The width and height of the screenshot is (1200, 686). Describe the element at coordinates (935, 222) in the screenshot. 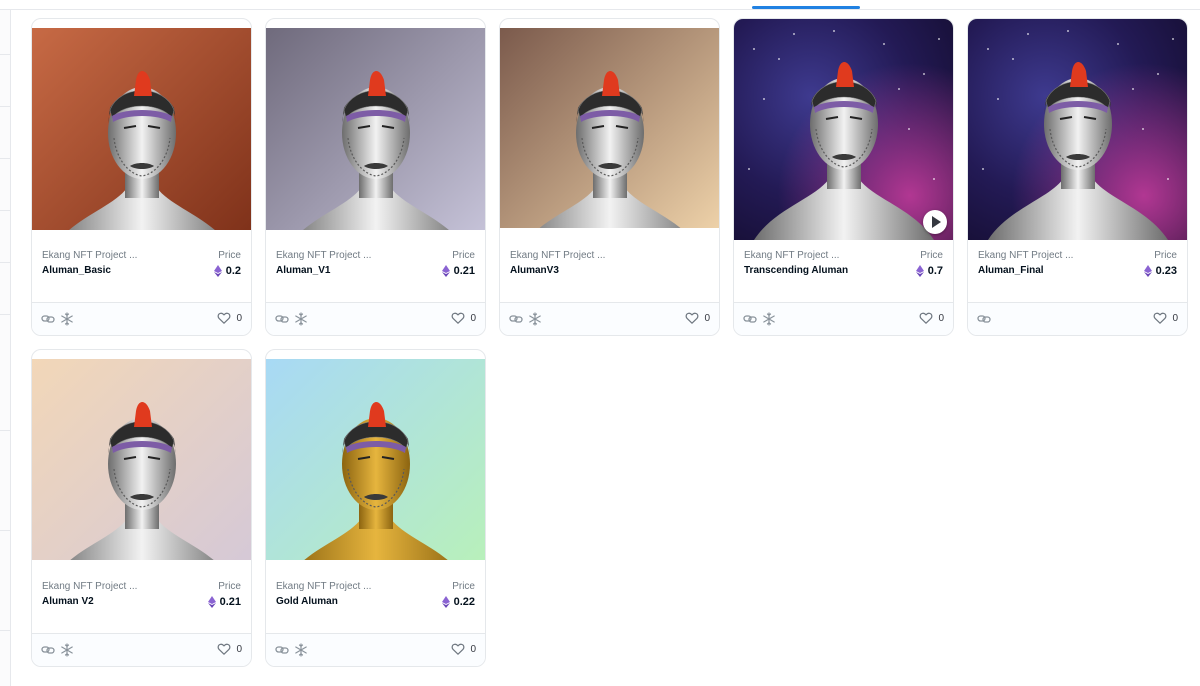

I see `play-icon` at that location.